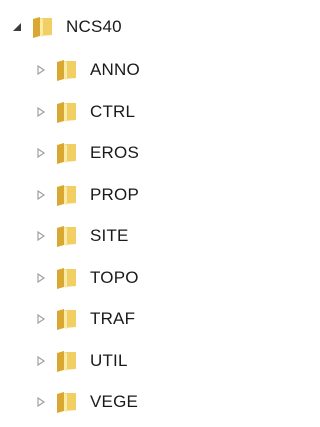  What do you see at coordinates (84, 319) in the screenshot?
I see `tree-node-traf: TRAF` at bounding box center [84, 319].